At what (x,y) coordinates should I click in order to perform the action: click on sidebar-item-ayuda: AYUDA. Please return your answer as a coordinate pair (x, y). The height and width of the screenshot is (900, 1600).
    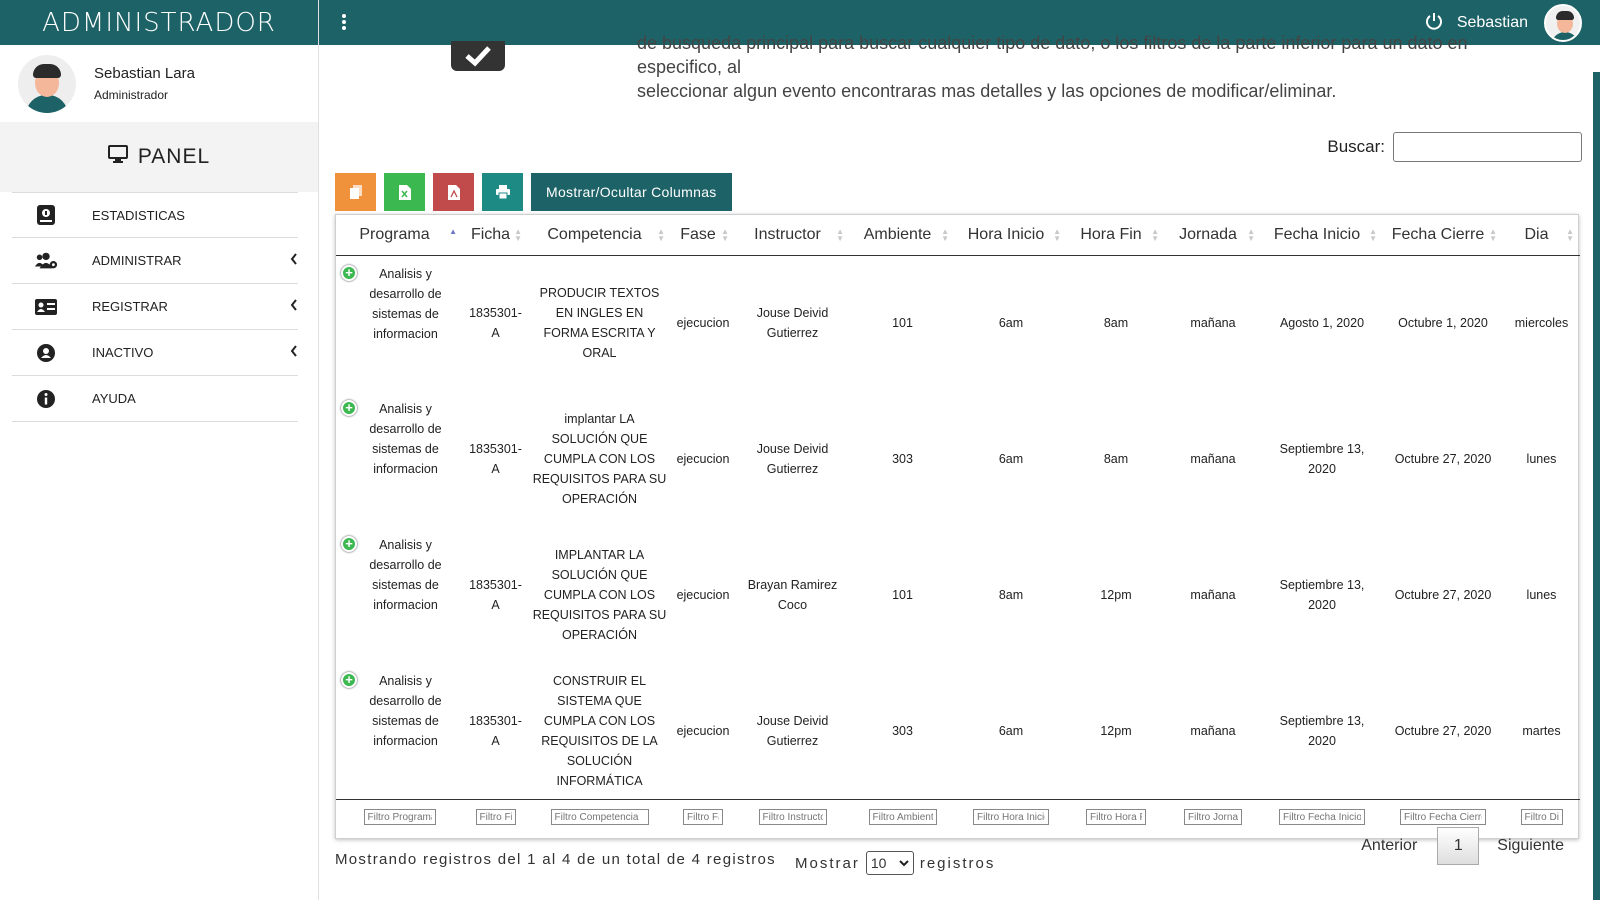
    Looking at the image, I should click on (155, 399).